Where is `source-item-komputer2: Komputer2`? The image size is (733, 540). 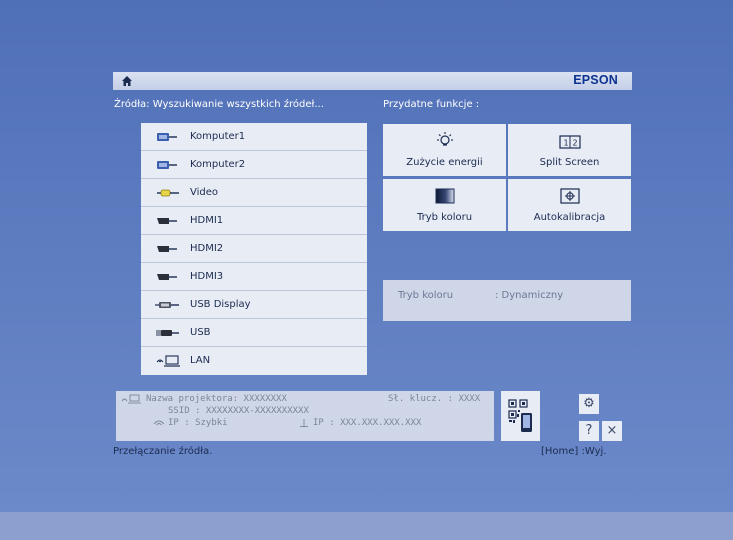
source-item-komputer2: Komputer2 is located at coordinates (254, 165).